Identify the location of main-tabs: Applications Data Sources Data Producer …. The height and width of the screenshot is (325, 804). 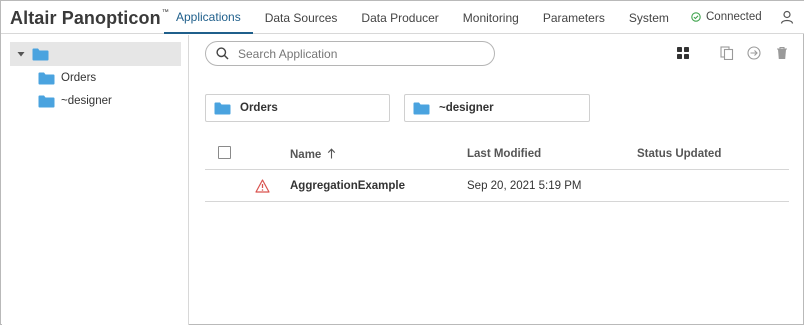
(422, 17).